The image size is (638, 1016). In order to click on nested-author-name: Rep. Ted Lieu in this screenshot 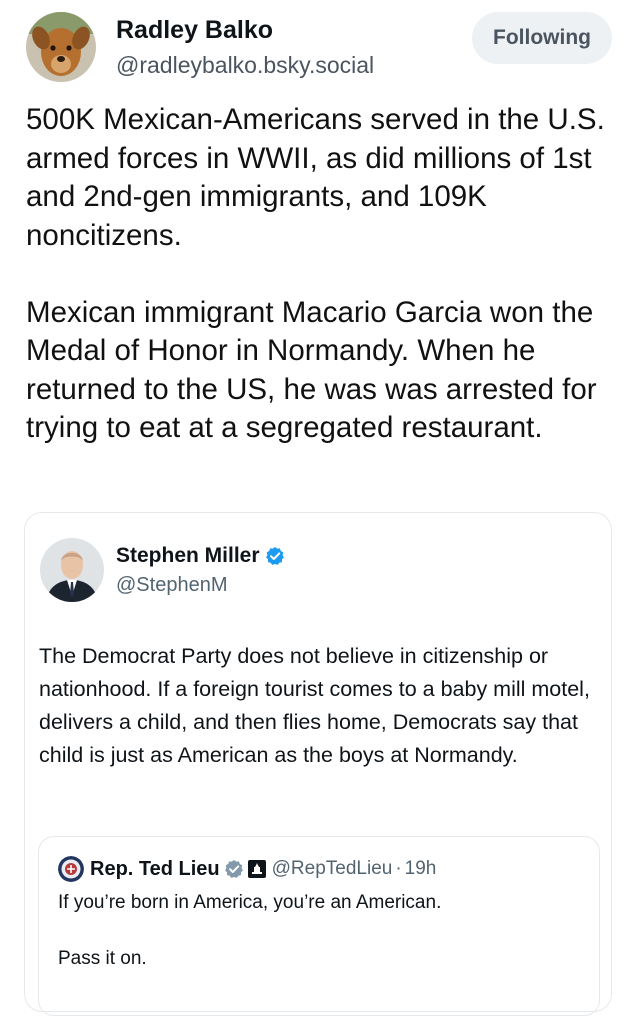, I will do `click(155, 869)`.